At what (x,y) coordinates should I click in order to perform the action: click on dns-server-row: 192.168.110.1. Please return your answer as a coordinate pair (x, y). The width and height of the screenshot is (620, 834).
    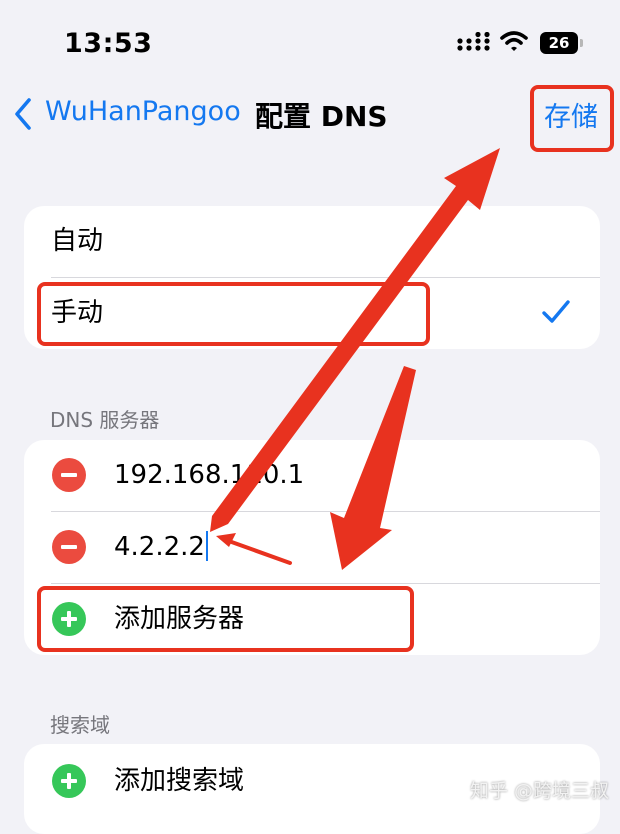
    Looking at the image, I should click on (312, 475).